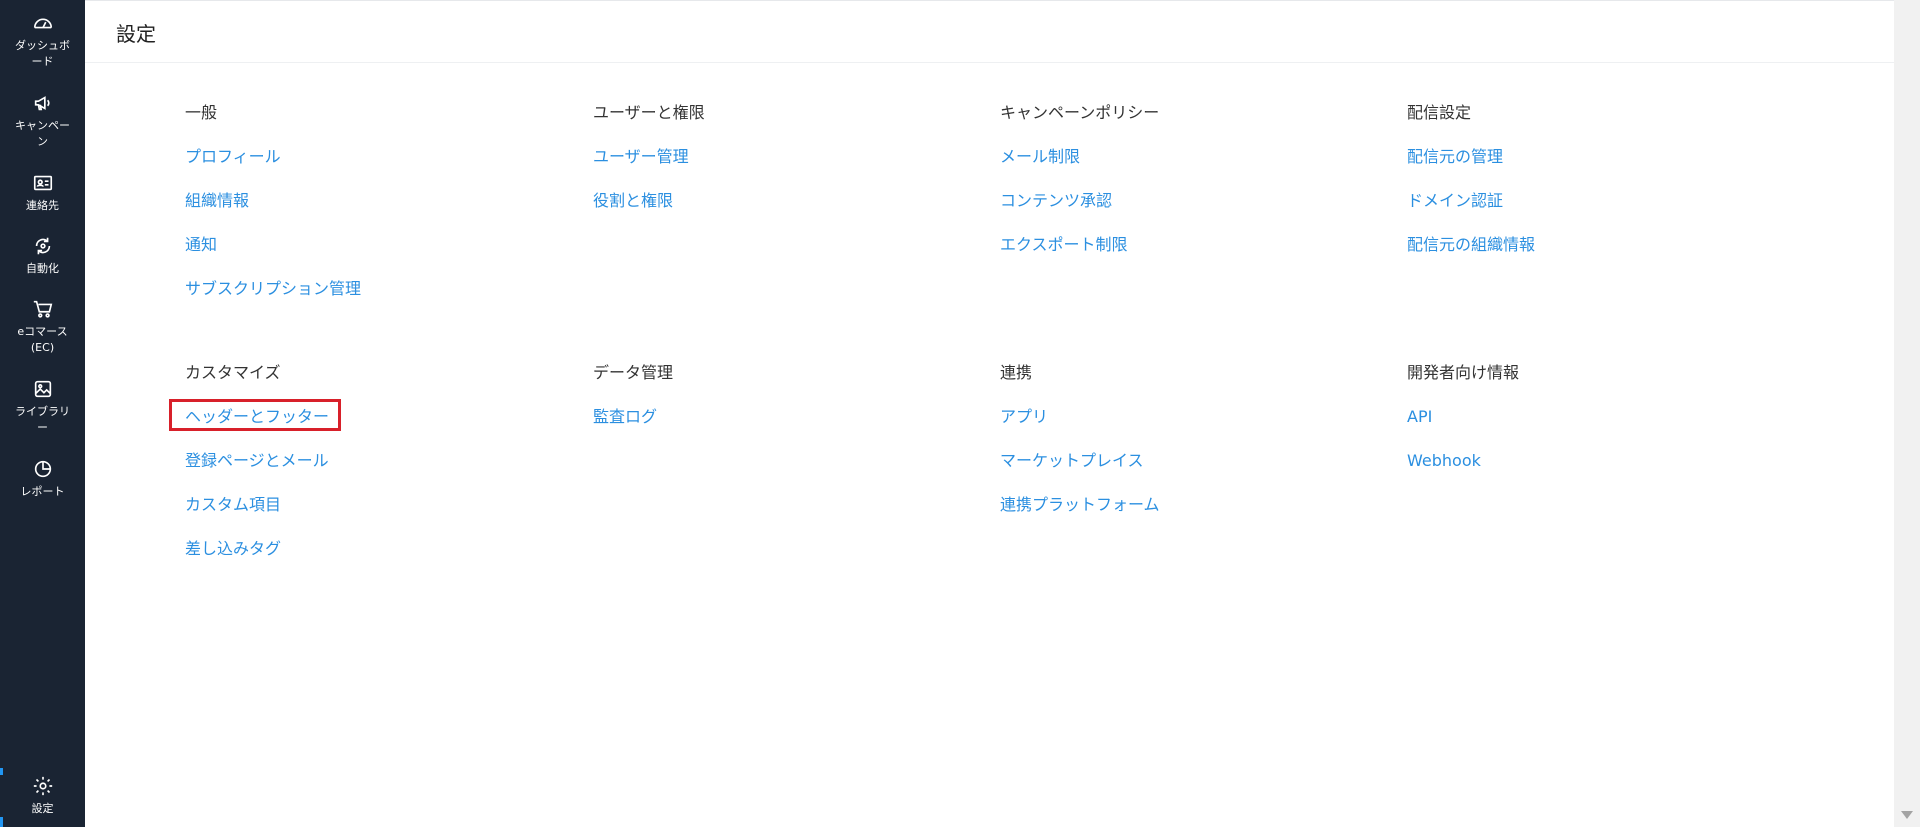 This screenshot has height=827, width=1920. What do you see at coordinates (633, 372) in the screenshot?
I see `section-title: データ管理` at bounding box center [633, 372].